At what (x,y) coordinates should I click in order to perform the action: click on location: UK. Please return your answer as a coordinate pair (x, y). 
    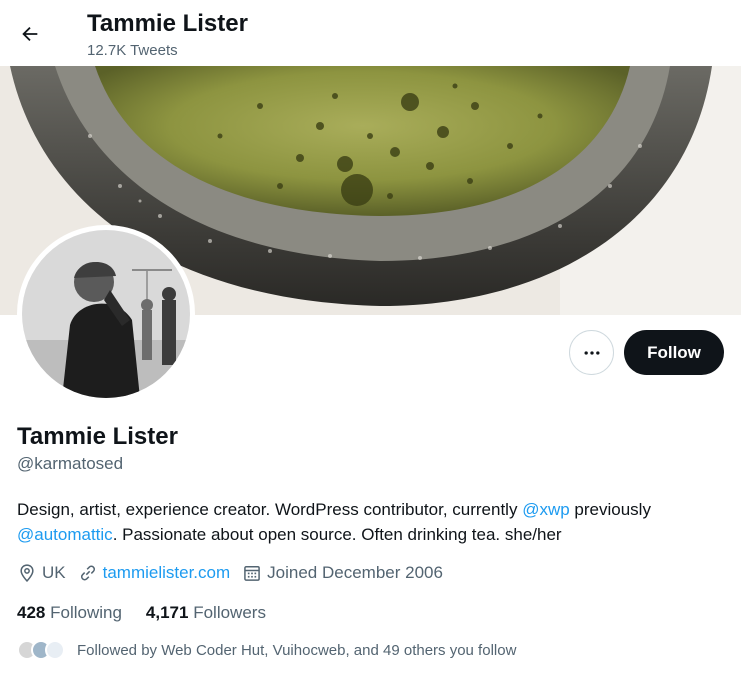
    Looking at the image, I should click on (41, 573).